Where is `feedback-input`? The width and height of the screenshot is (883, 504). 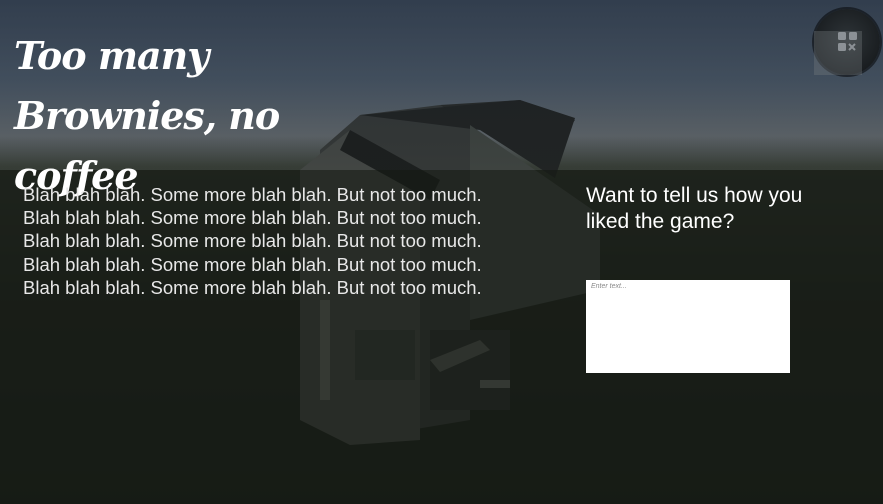 feedback-input is located at coordinates (688, 326).